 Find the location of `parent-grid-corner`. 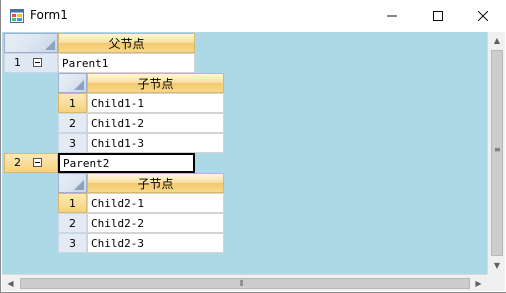

parent-grid-corner is located at coordinates (31, 43).